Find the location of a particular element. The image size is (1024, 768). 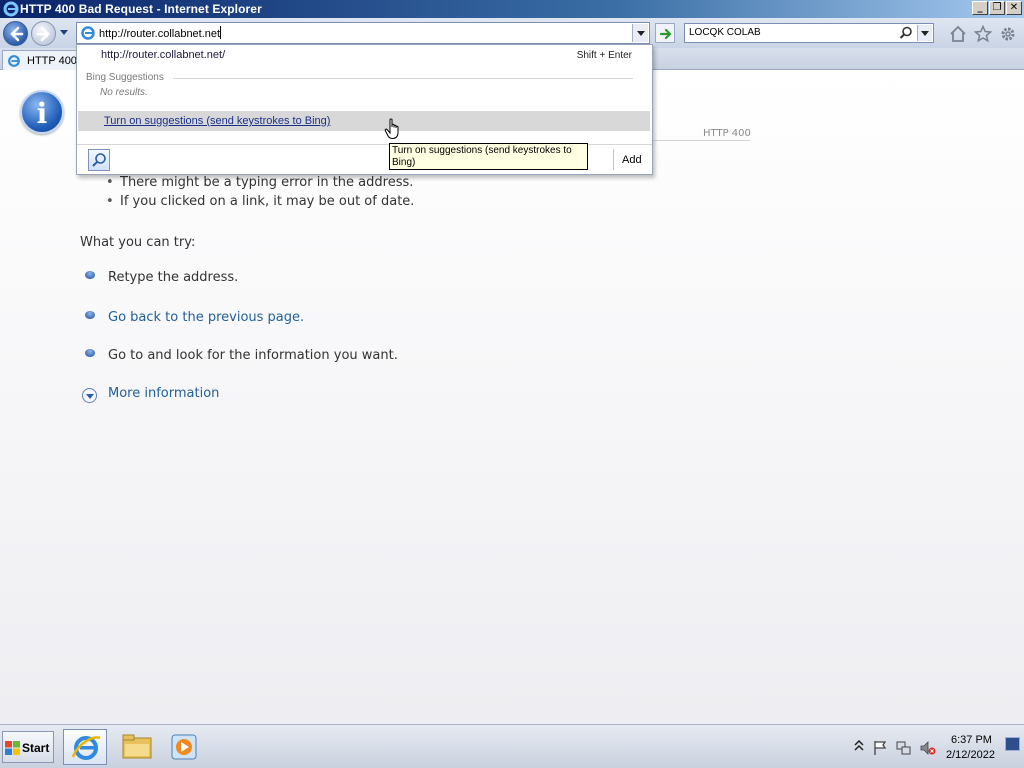

taskbar-windows-explorer is located at coordinates (137, 747).